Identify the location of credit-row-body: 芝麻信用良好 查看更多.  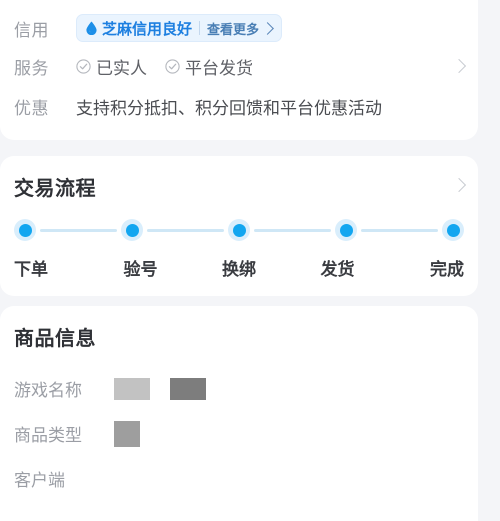
(277, 28).